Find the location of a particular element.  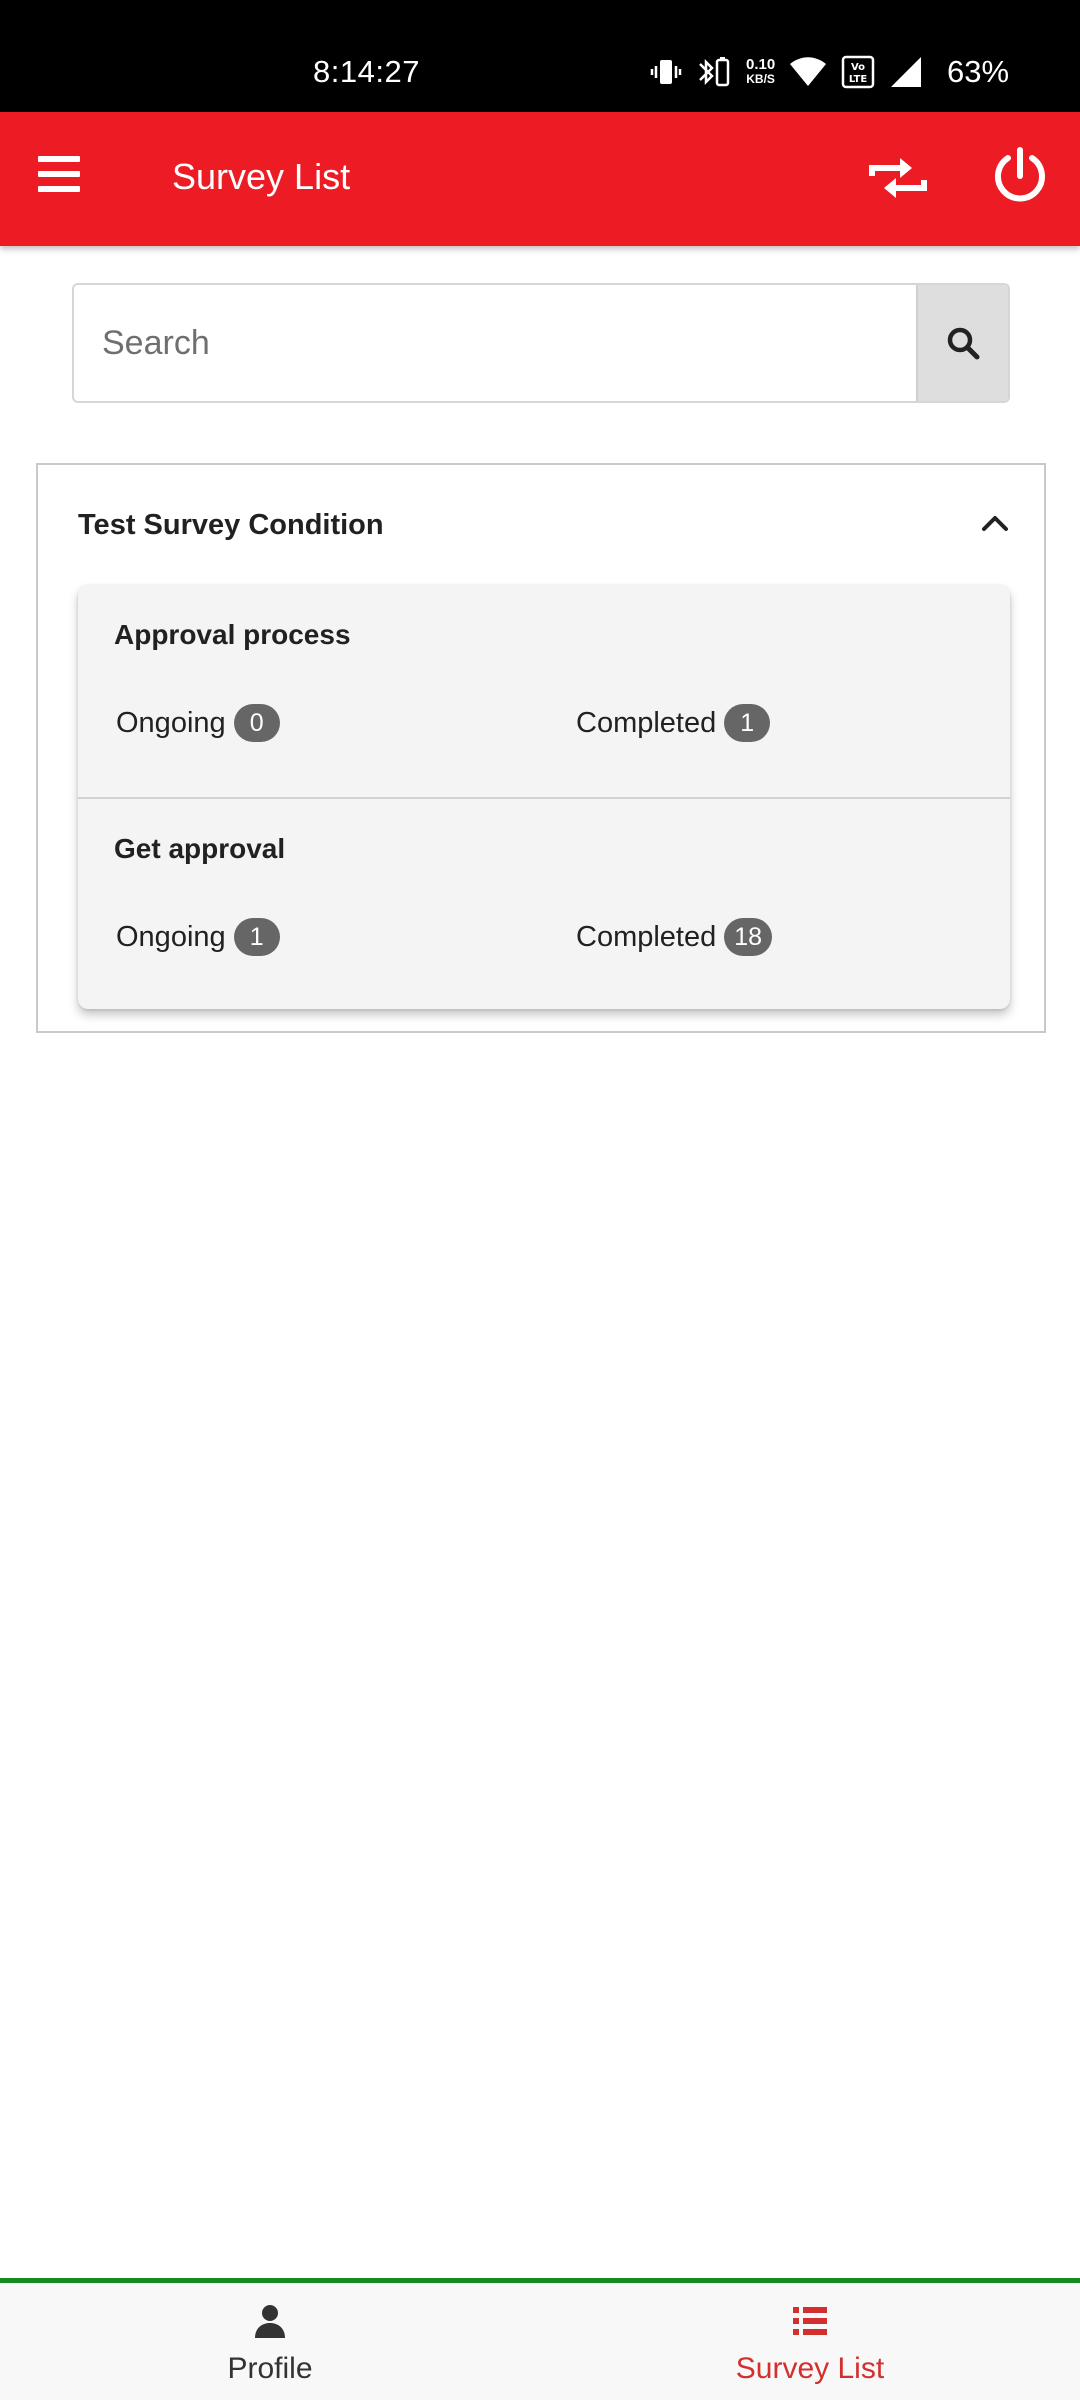

status-time: 8:14:27 is located at coordinates (366, 72).